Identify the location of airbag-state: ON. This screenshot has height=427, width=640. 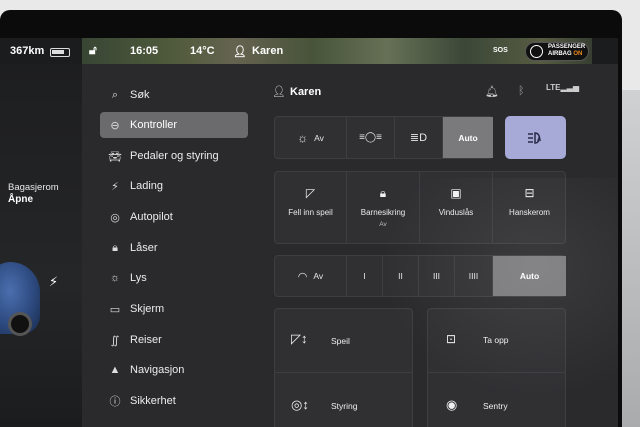
(578, 54).